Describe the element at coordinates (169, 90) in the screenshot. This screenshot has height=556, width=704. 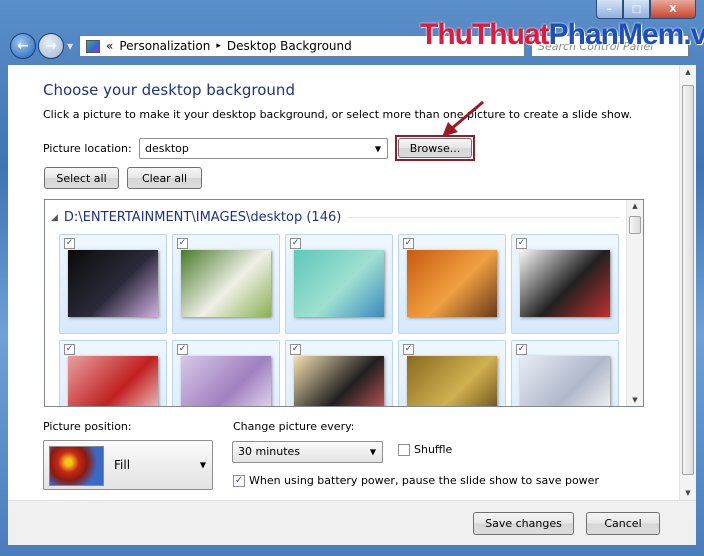
I see `page-title: Choose your desktop background` at that location.